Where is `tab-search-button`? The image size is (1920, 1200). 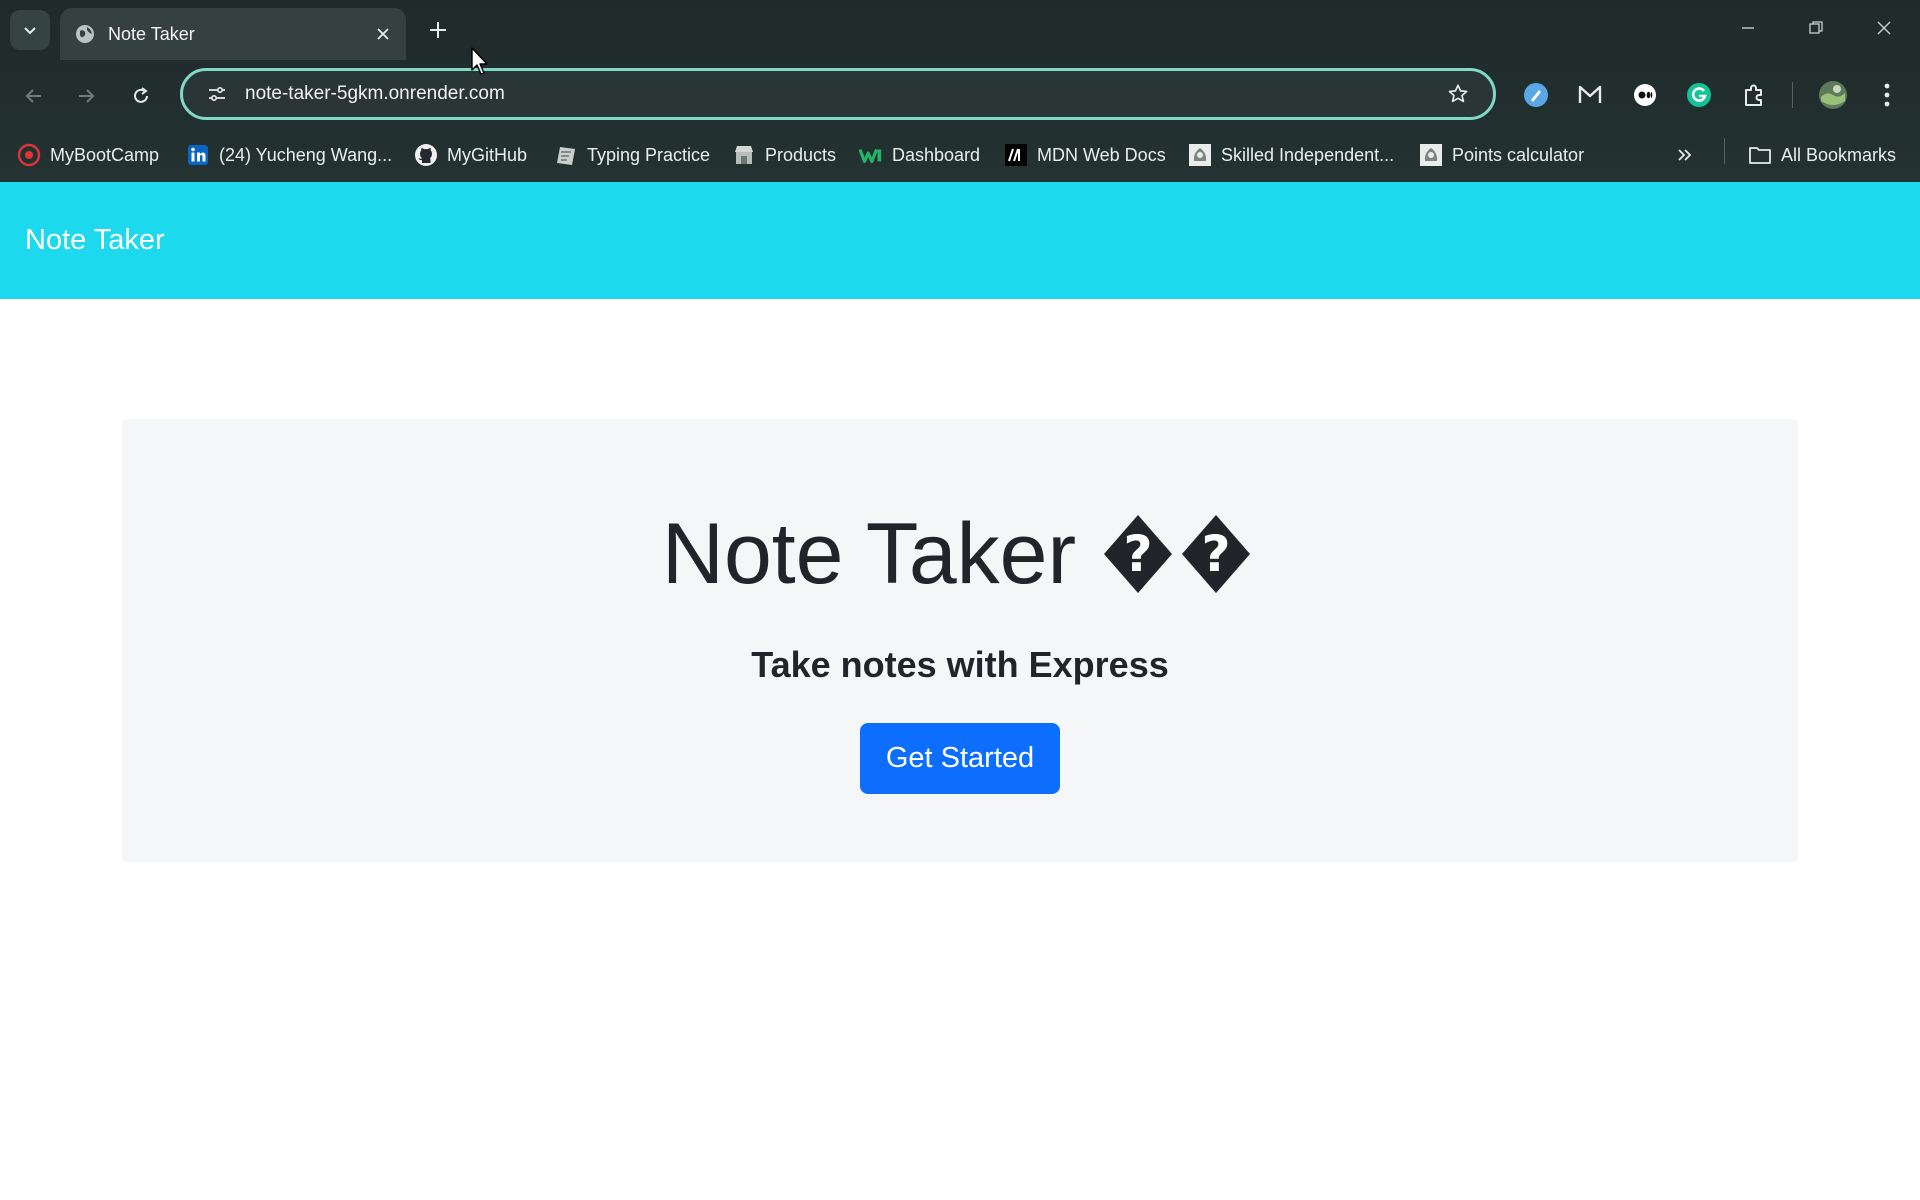 tab-search-button is located at coordinates (30, 30).